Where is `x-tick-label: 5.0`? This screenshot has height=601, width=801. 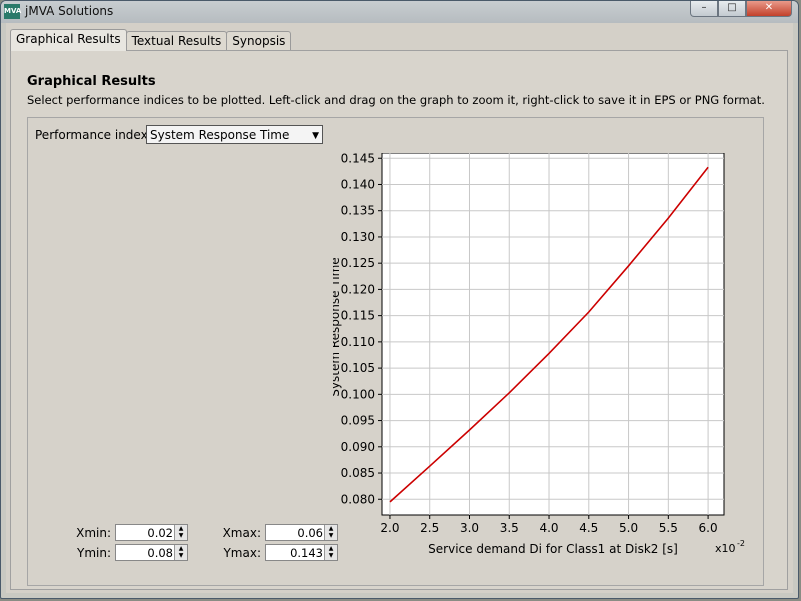 x-tick-label: 5.0 is located at coordinates (628, 528).